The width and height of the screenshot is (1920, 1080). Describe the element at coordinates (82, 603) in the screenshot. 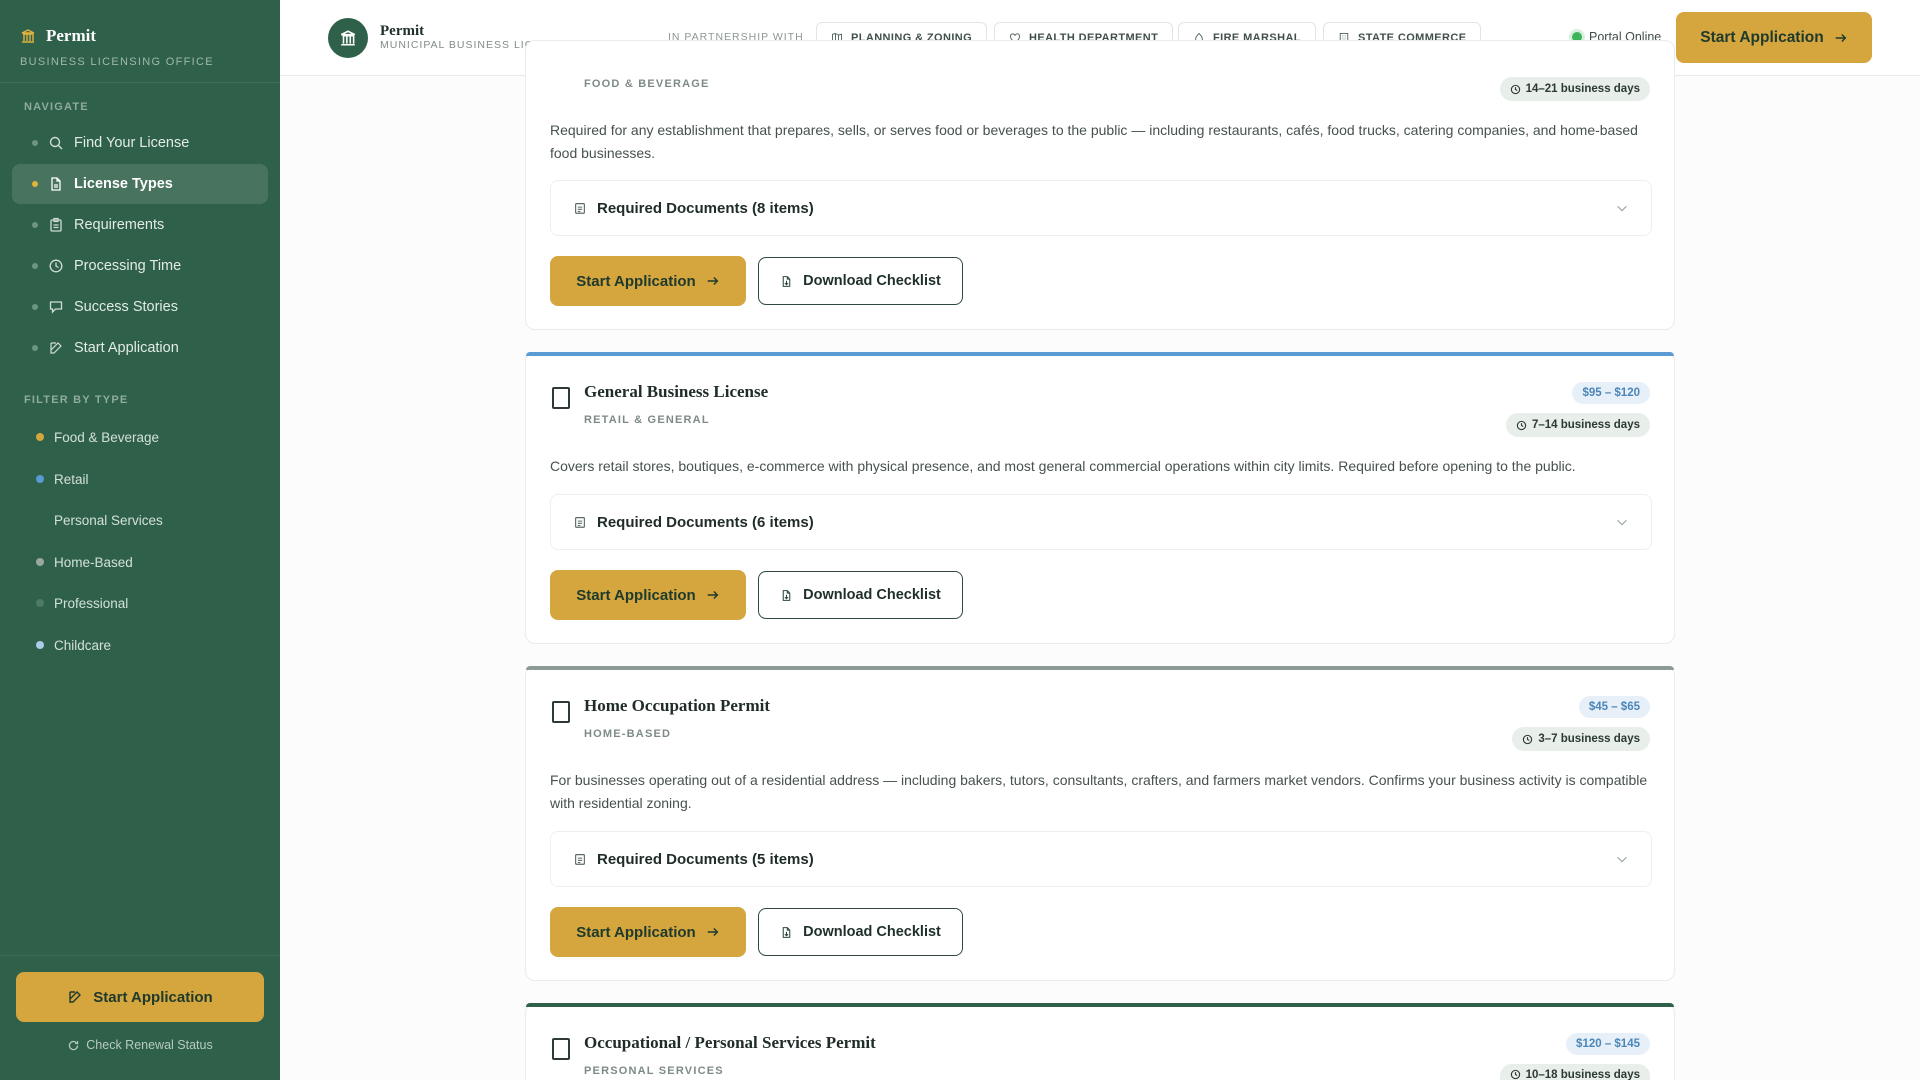

I see `filter-professional: Professional` at that location.